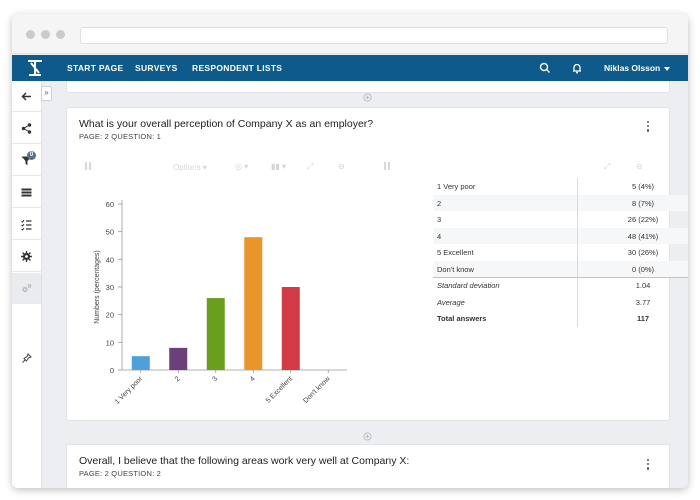 This screenshot has height=500, width=700. I want to click on table-total-row: Total answers 117, so click(560, 318).